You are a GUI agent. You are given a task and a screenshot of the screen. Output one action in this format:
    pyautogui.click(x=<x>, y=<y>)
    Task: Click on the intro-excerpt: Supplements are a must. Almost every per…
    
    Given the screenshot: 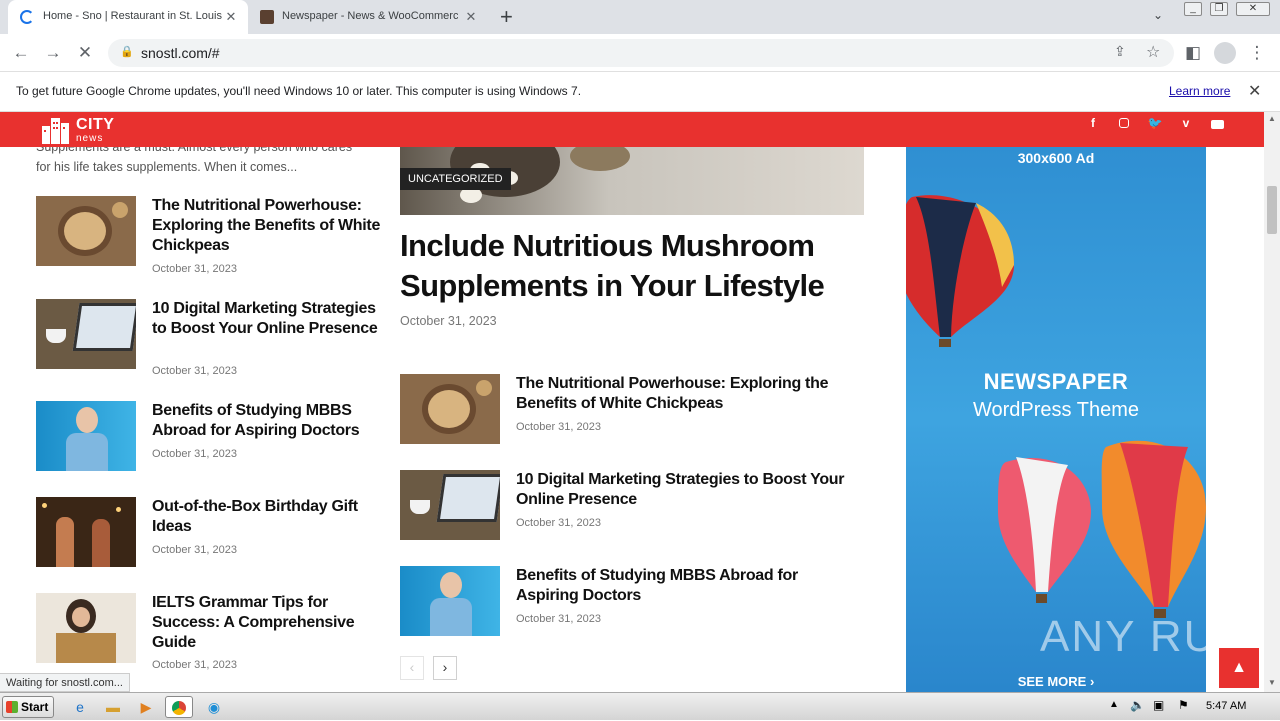 What is the action you would take?
    pyautogui.click(x=194, y=160)
    